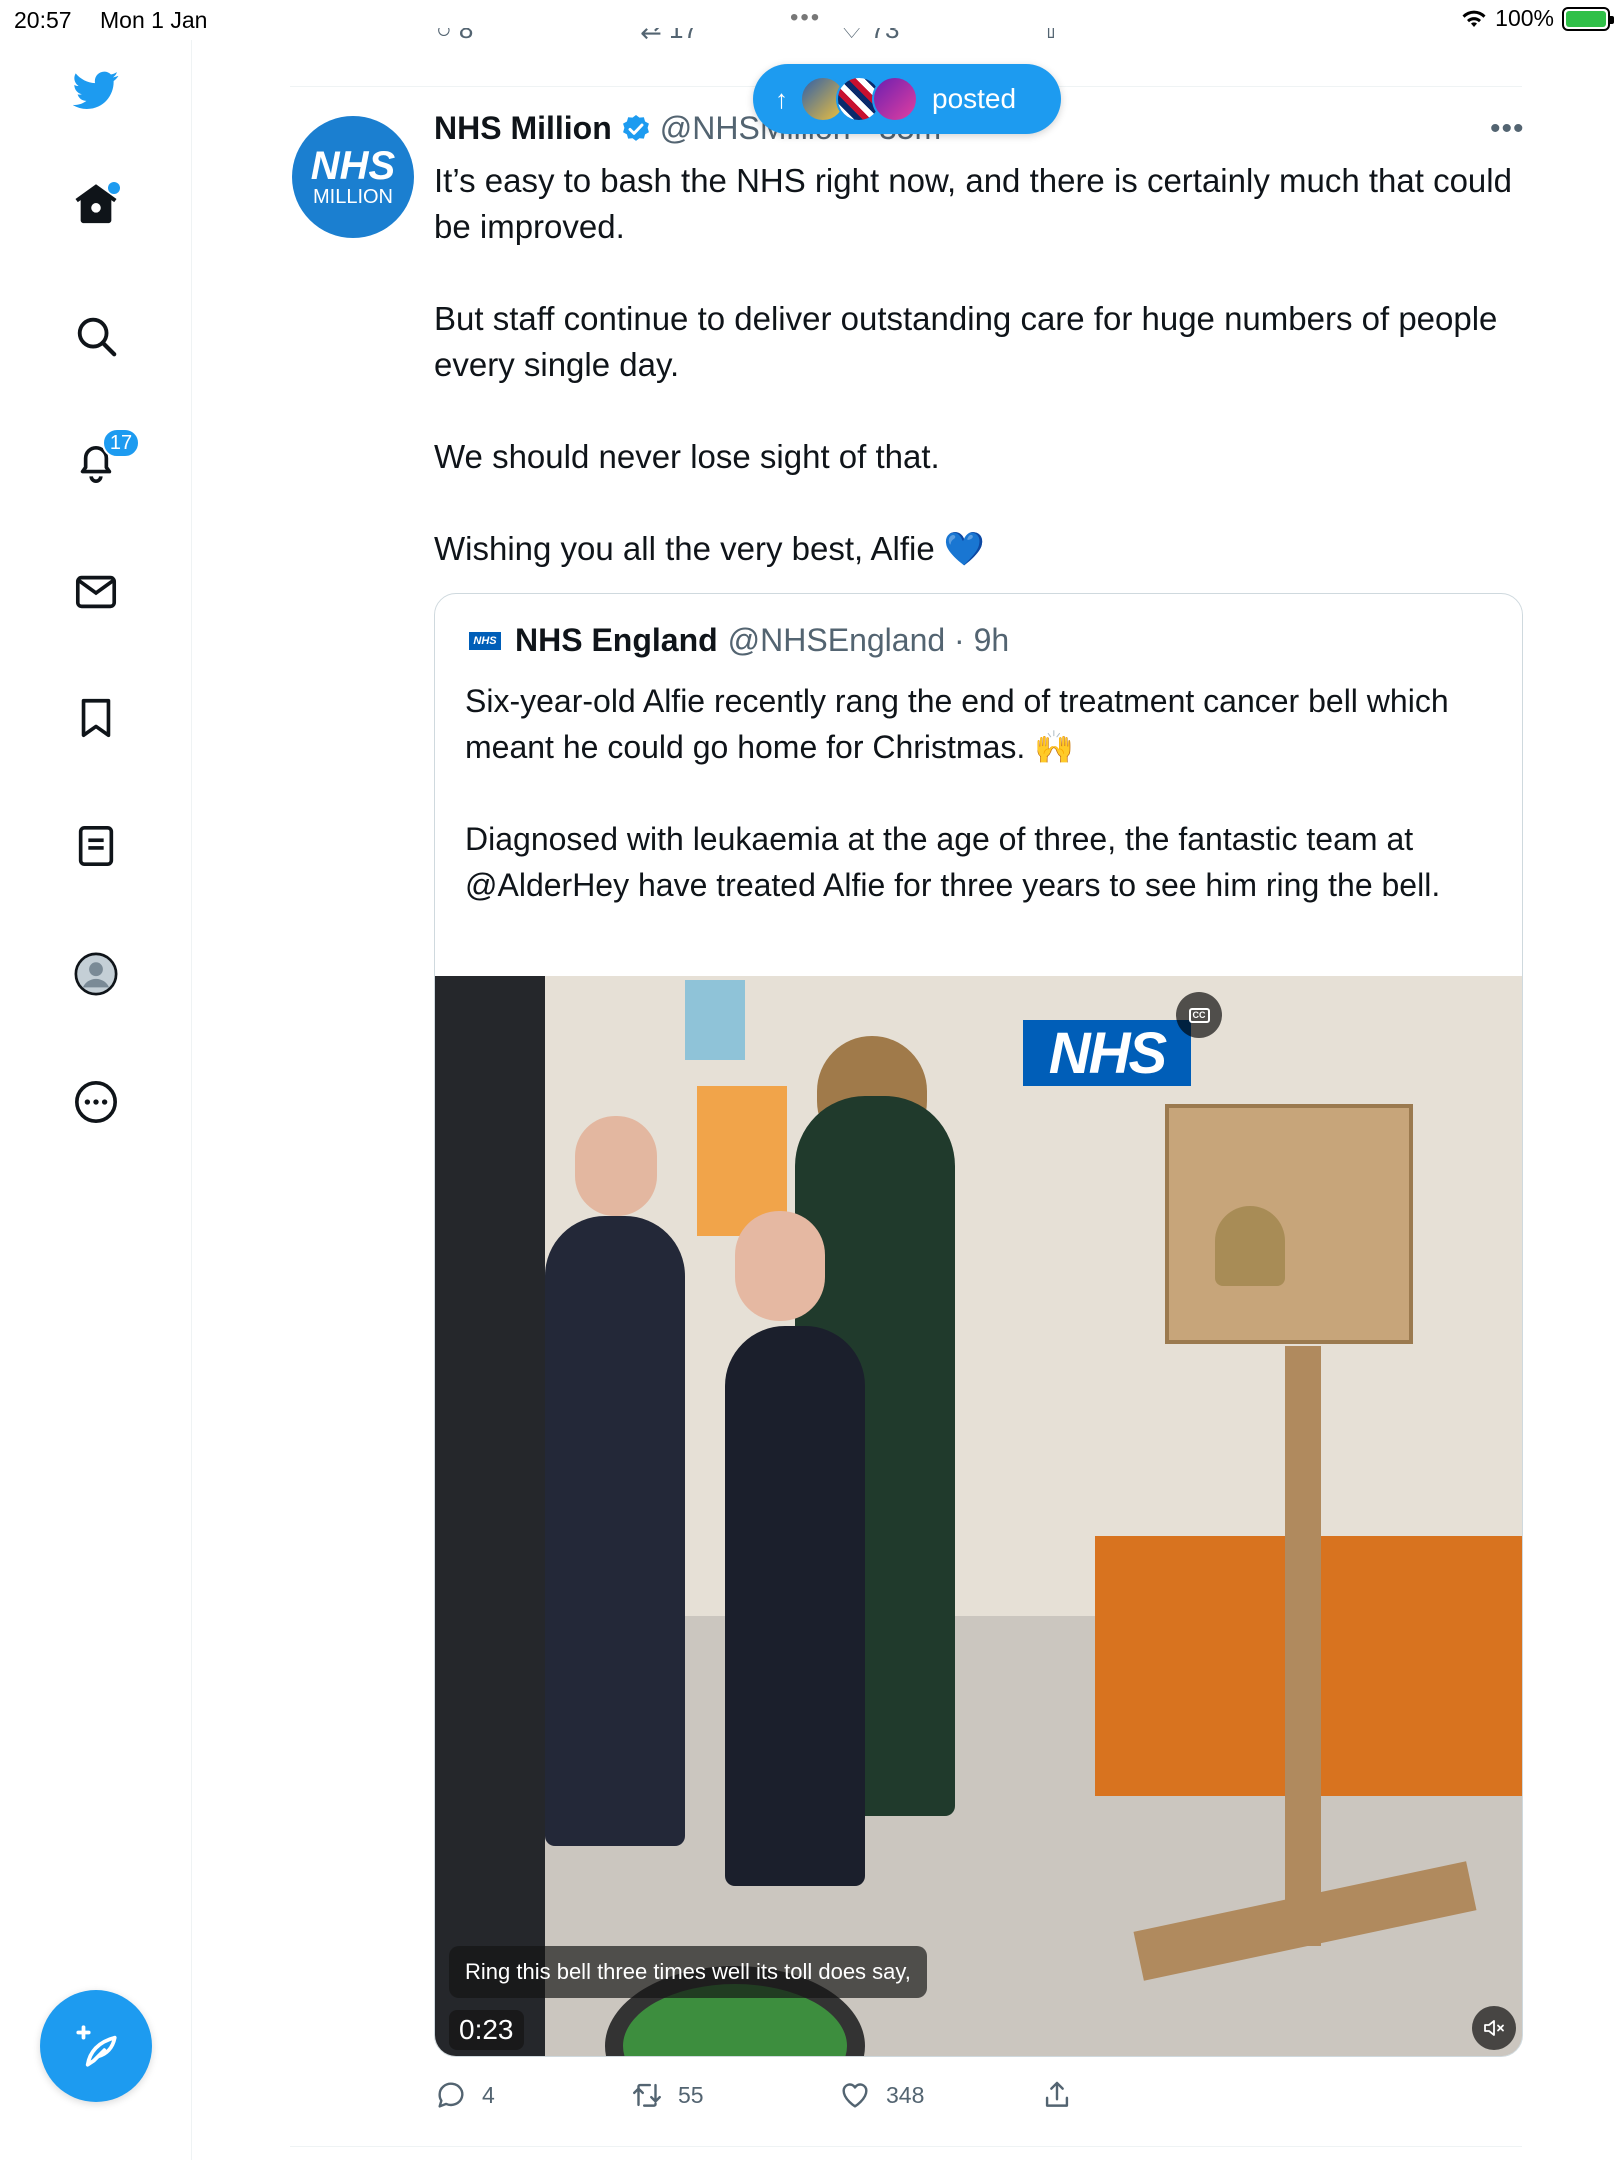 The image size is (1620, 2160). I want to click on compose-feather-icon, so click(96, 2046).